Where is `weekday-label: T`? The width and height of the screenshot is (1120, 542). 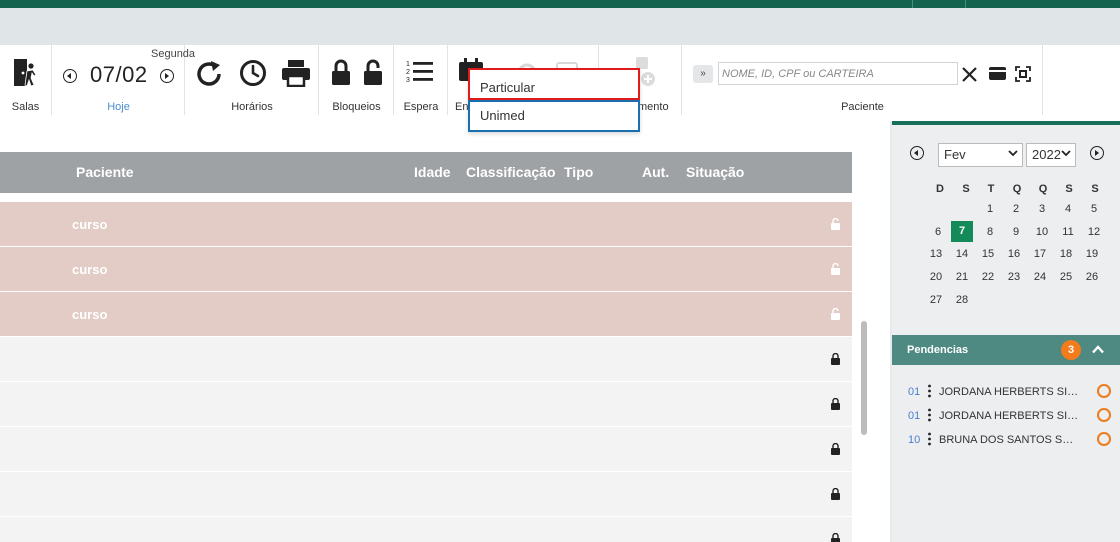
weekday-label: T is located at coordinates (991, 189).